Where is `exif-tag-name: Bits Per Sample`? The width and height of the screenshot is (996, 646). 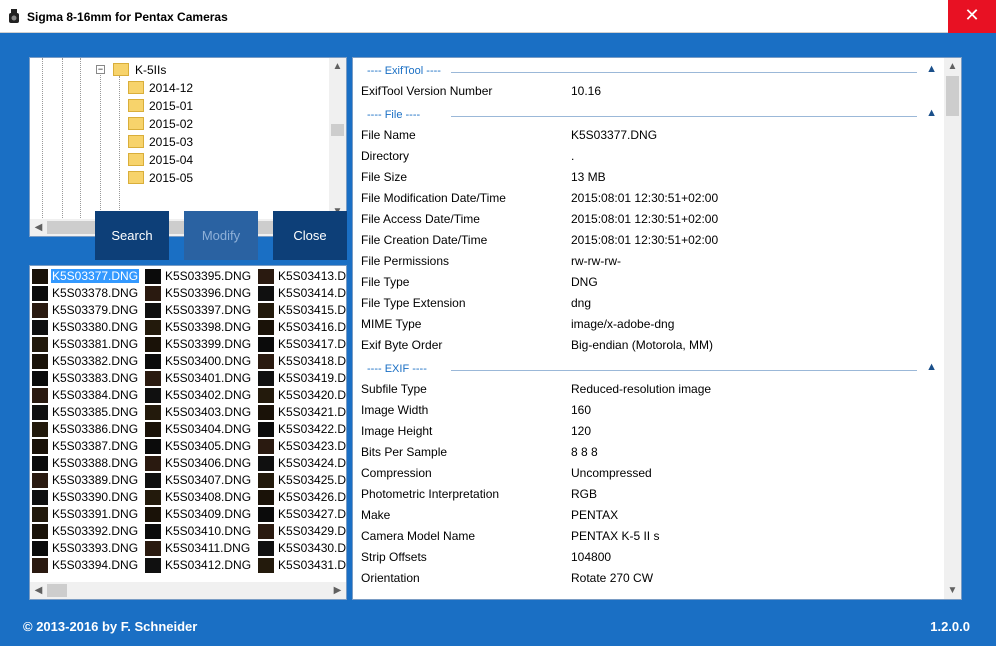 exif-tag-name: Bits Per Sample is located at coordinates (404, 452).